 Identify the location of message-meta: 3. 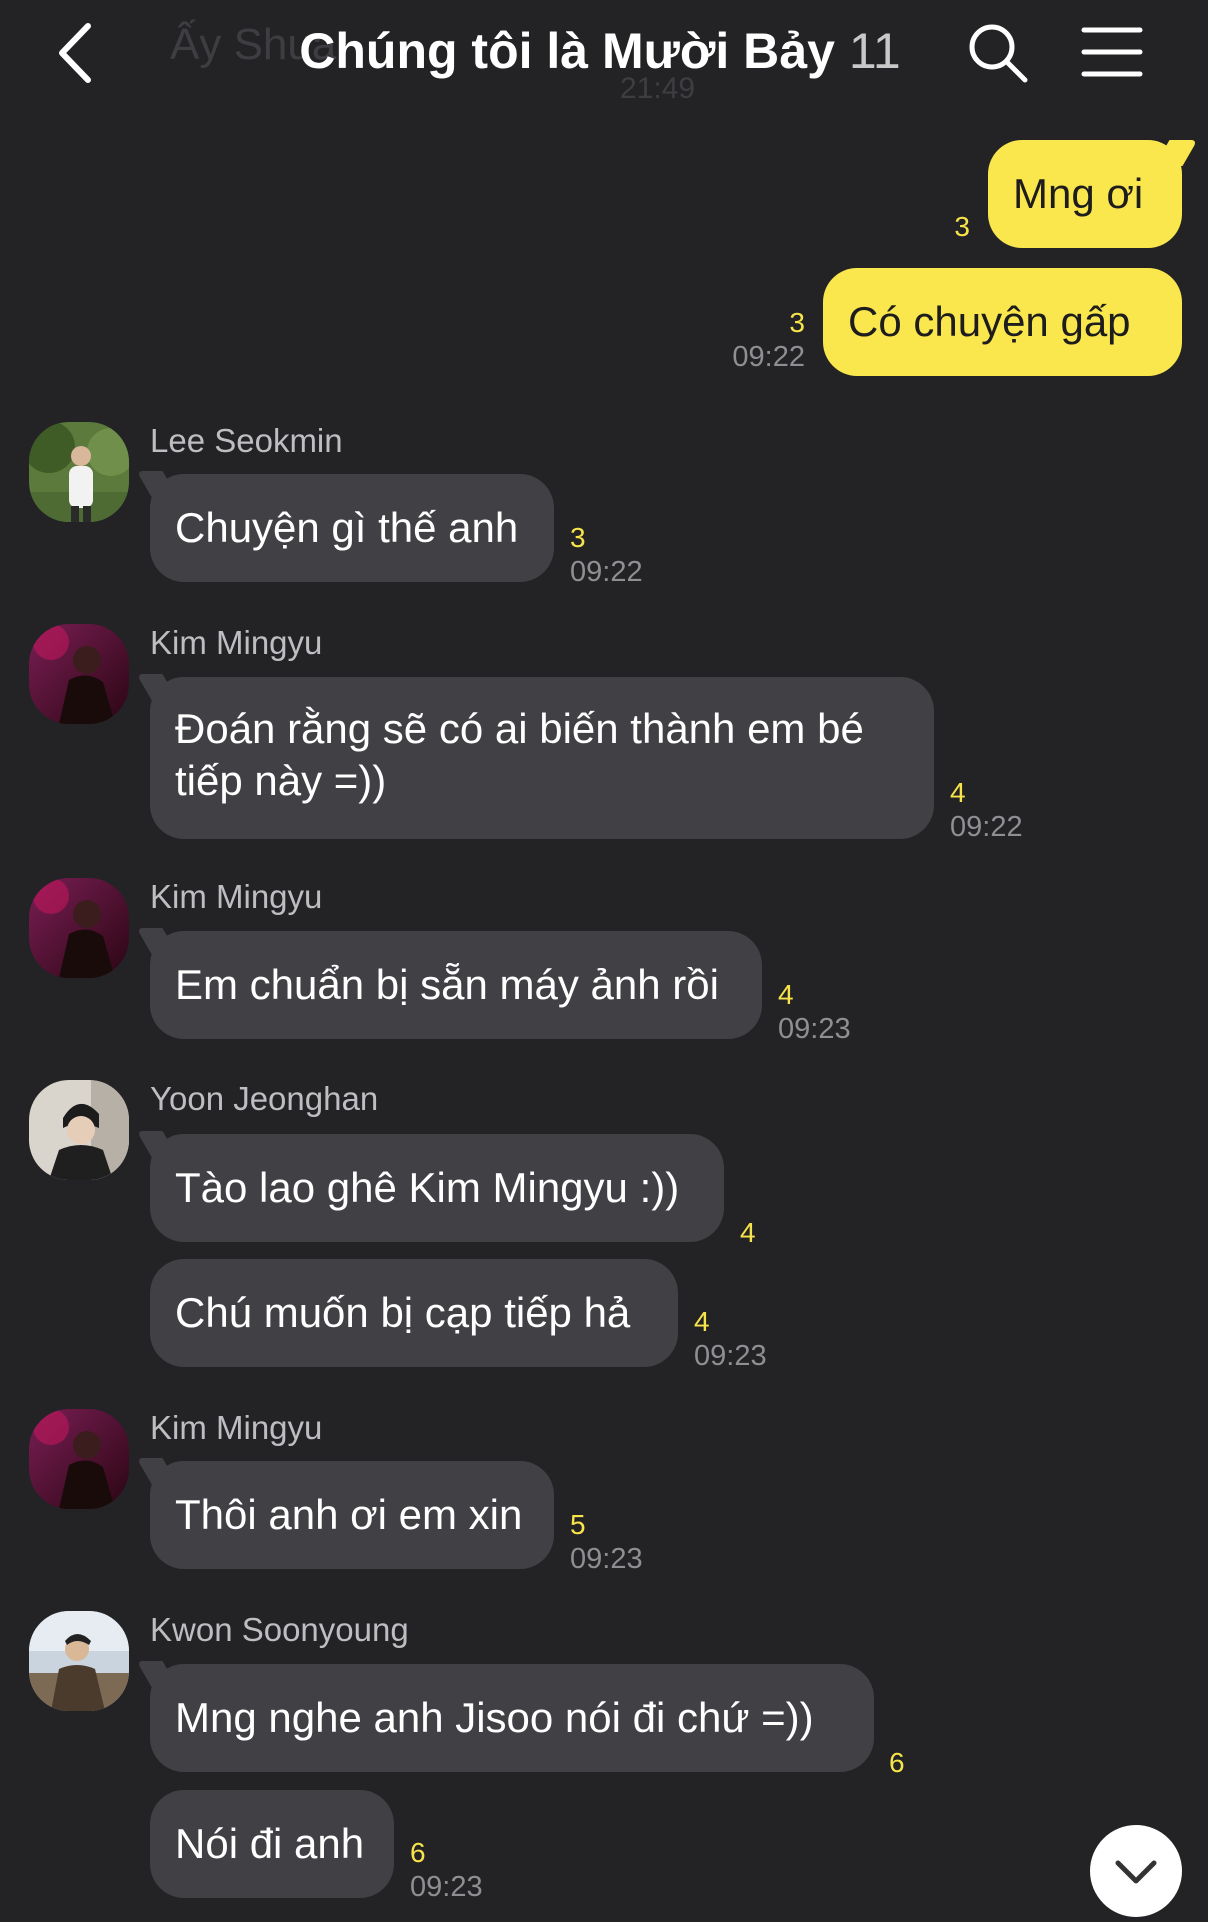
(945, 227).